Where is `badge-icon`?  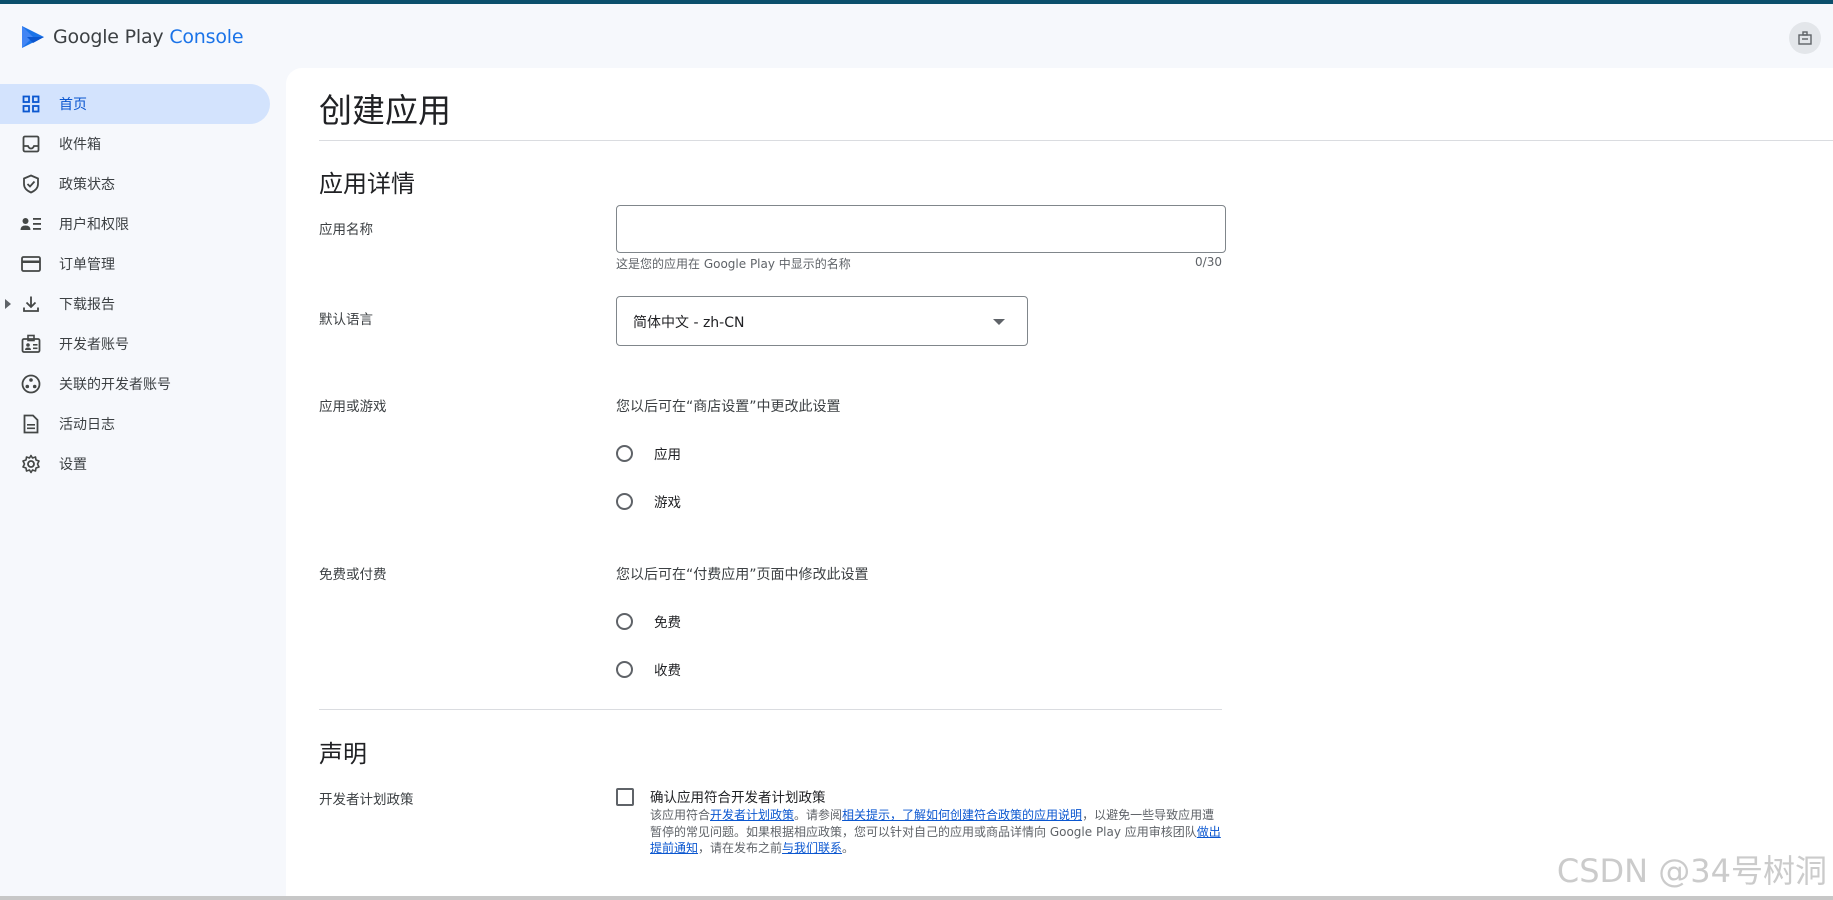 badge-icon is located at coordinates (31, 344).